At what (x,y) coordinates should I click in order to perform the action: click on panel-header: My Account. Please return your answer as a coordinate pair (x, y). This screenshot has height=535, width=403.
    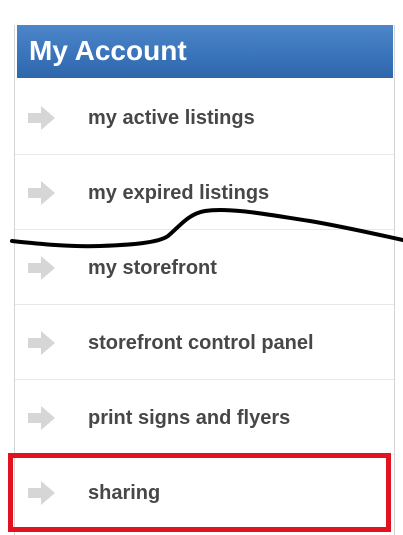
    Looking at the image, I should click on (205, 51).